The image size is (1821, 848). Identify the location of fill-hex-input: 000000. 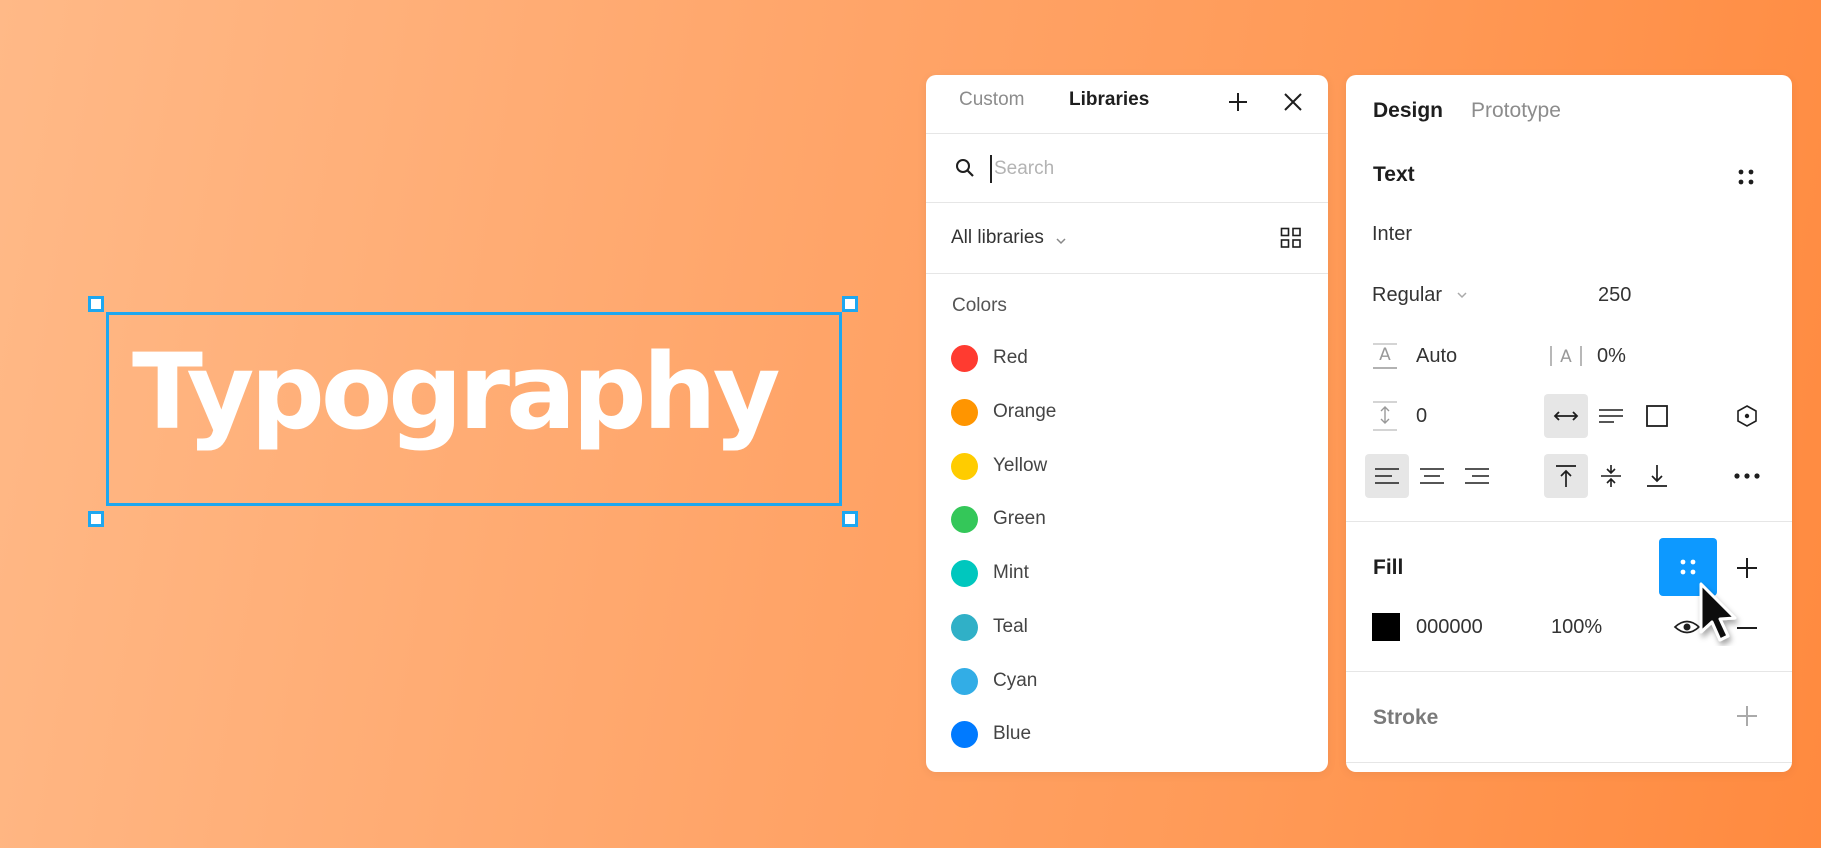
(1449, 627).